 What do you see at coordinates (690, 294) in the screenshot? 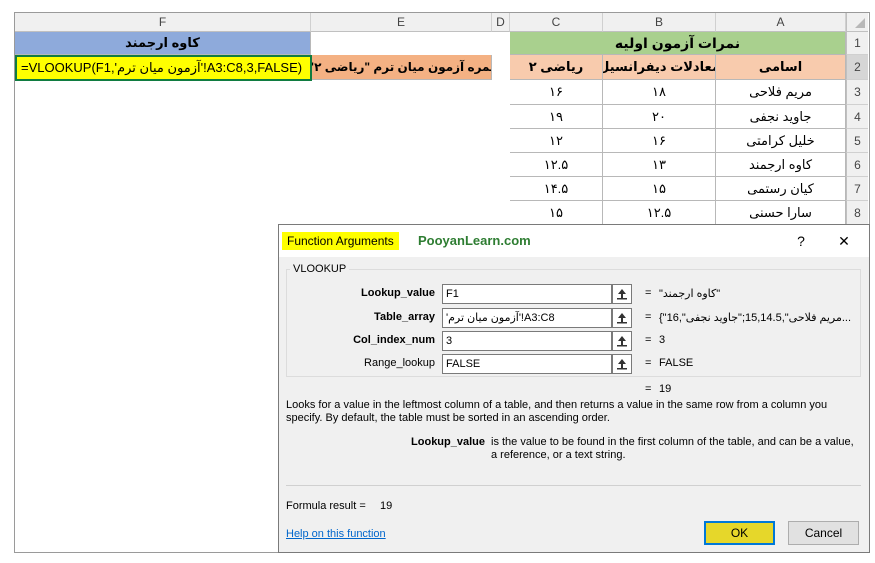
I see `lookup-value-result: "کاوه ارجمند"` at bounding box center [690, 294].